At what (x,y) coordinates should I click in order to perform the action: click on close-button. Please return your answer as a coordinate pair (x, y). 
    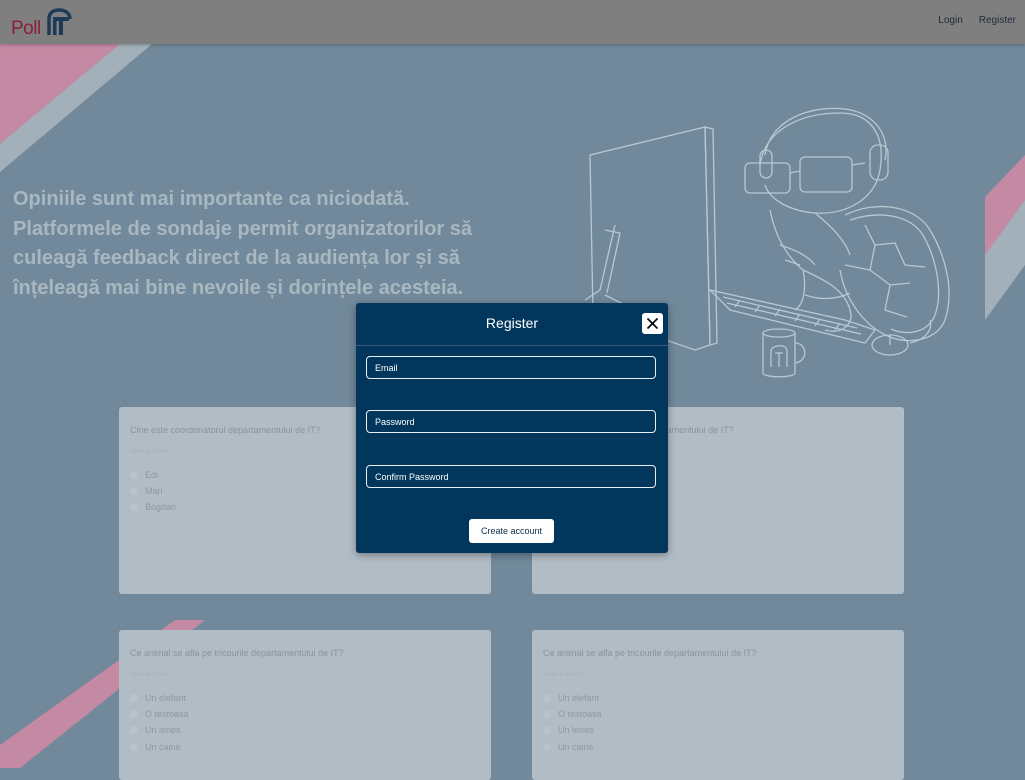
    Looking at the image, I should click on (652, 323).